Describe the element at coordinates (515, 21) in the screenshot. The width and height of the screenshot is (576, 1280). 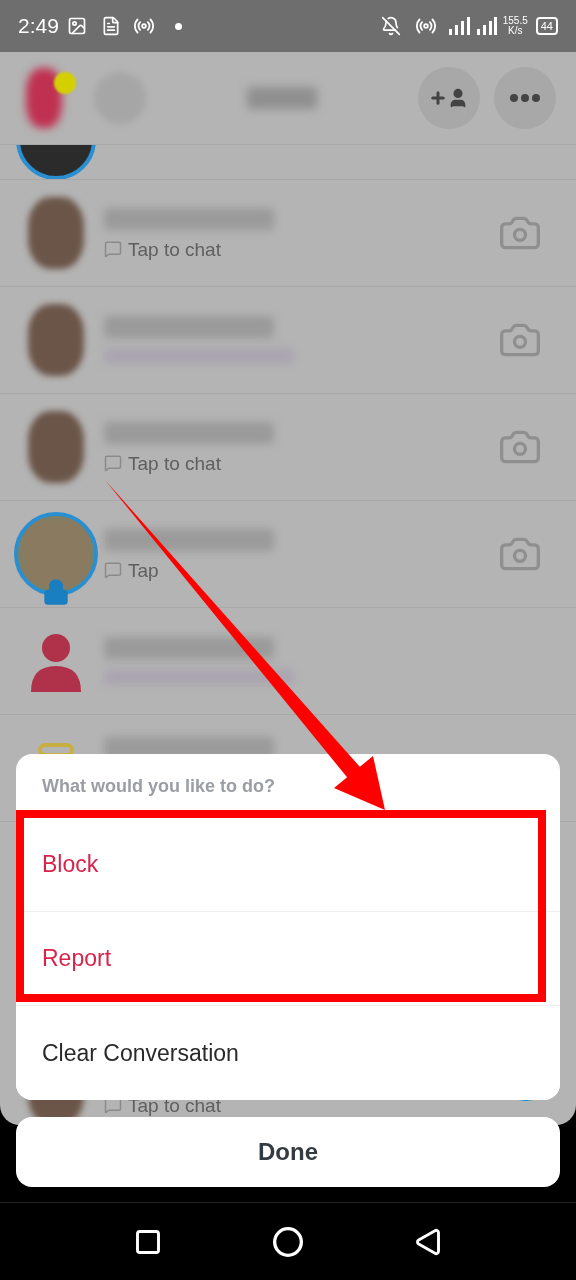
I see `speed-value: 155.5` at that location.